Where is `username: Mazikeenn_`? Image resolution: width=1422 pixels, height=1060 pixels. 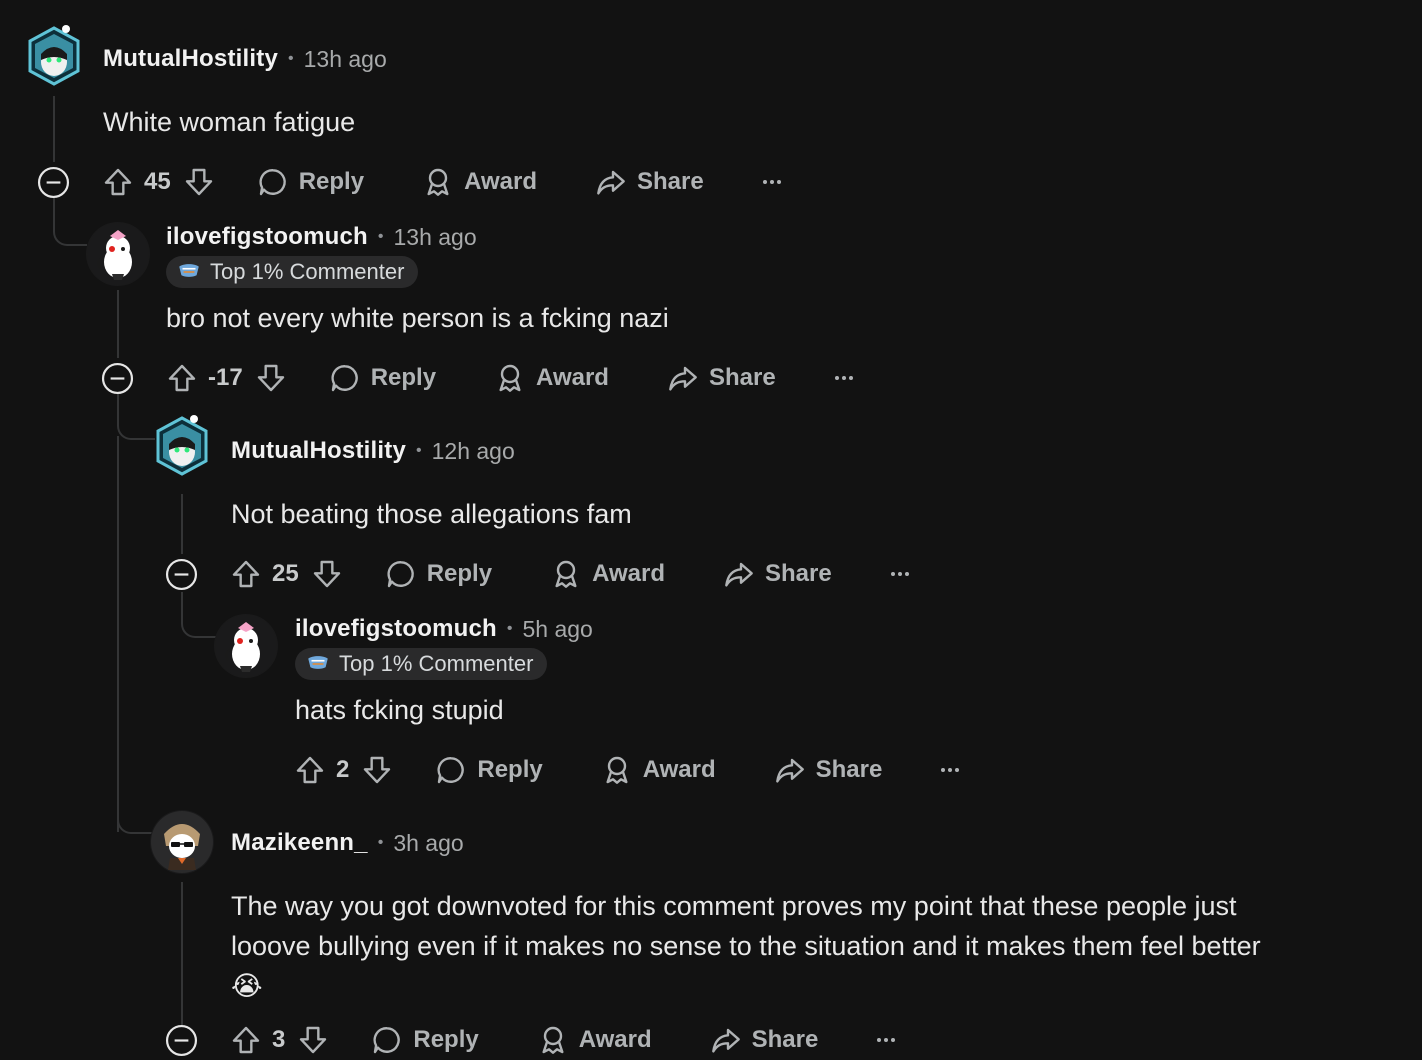
username: Mazikeenn_ is located at coordinates (299, 843).